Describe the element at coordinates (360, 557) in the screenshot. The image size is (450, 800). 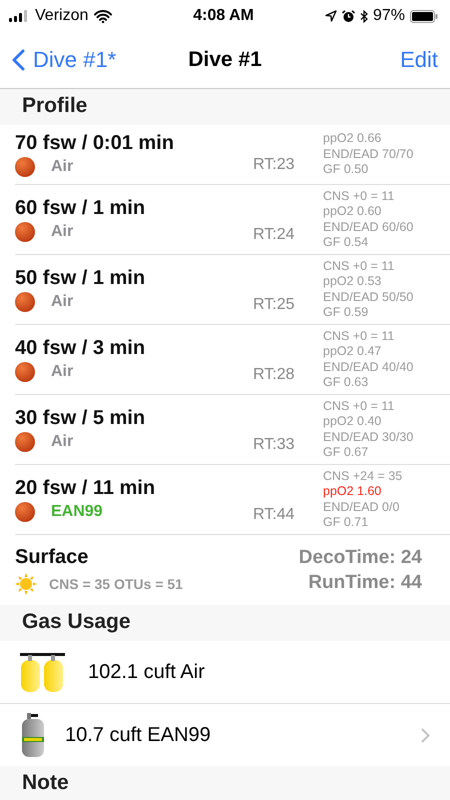
I see `deco-time: DecoTime: 24` at that location.